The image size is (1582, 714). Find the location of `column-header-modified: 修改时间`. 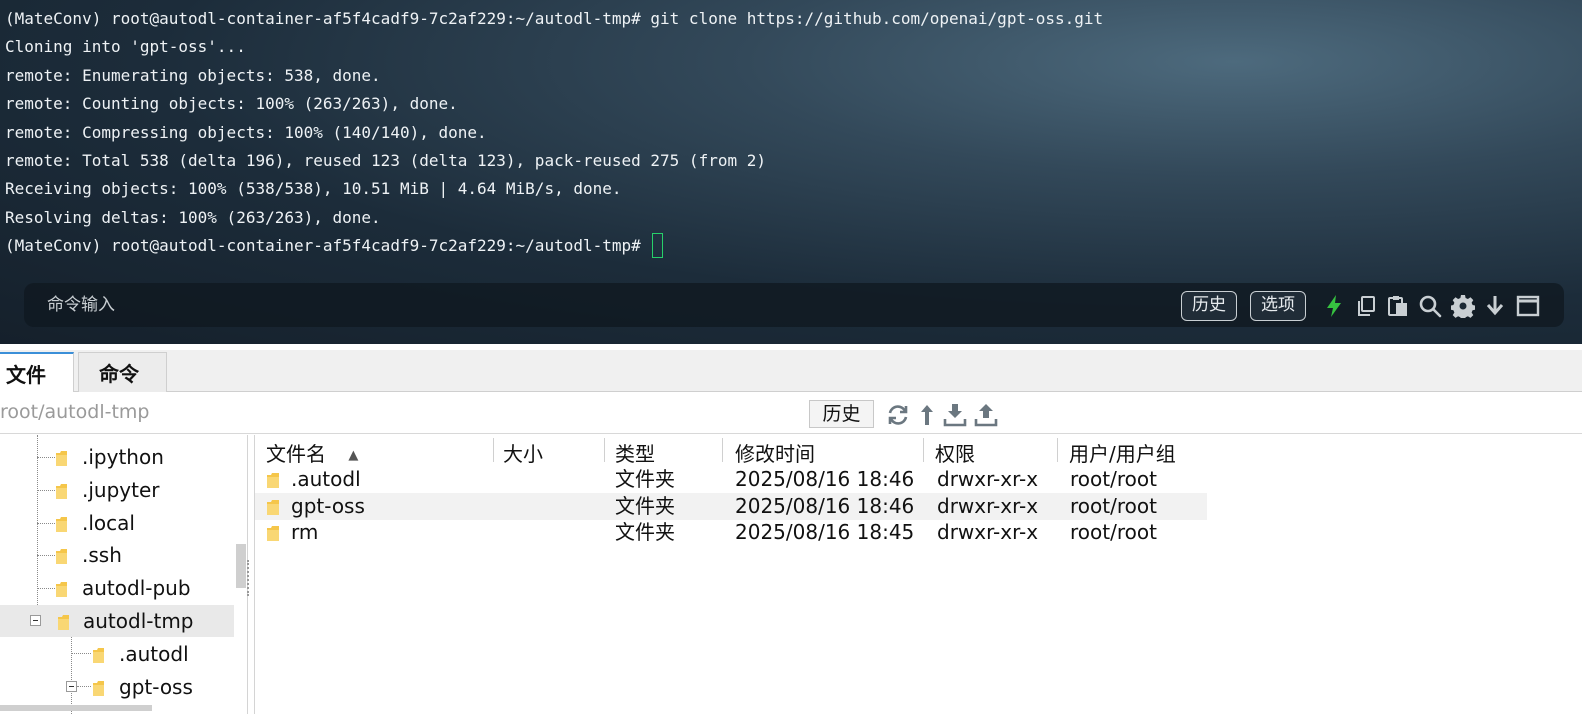

column-header-modified: 修改时间 is located at coordinates (775, 454).